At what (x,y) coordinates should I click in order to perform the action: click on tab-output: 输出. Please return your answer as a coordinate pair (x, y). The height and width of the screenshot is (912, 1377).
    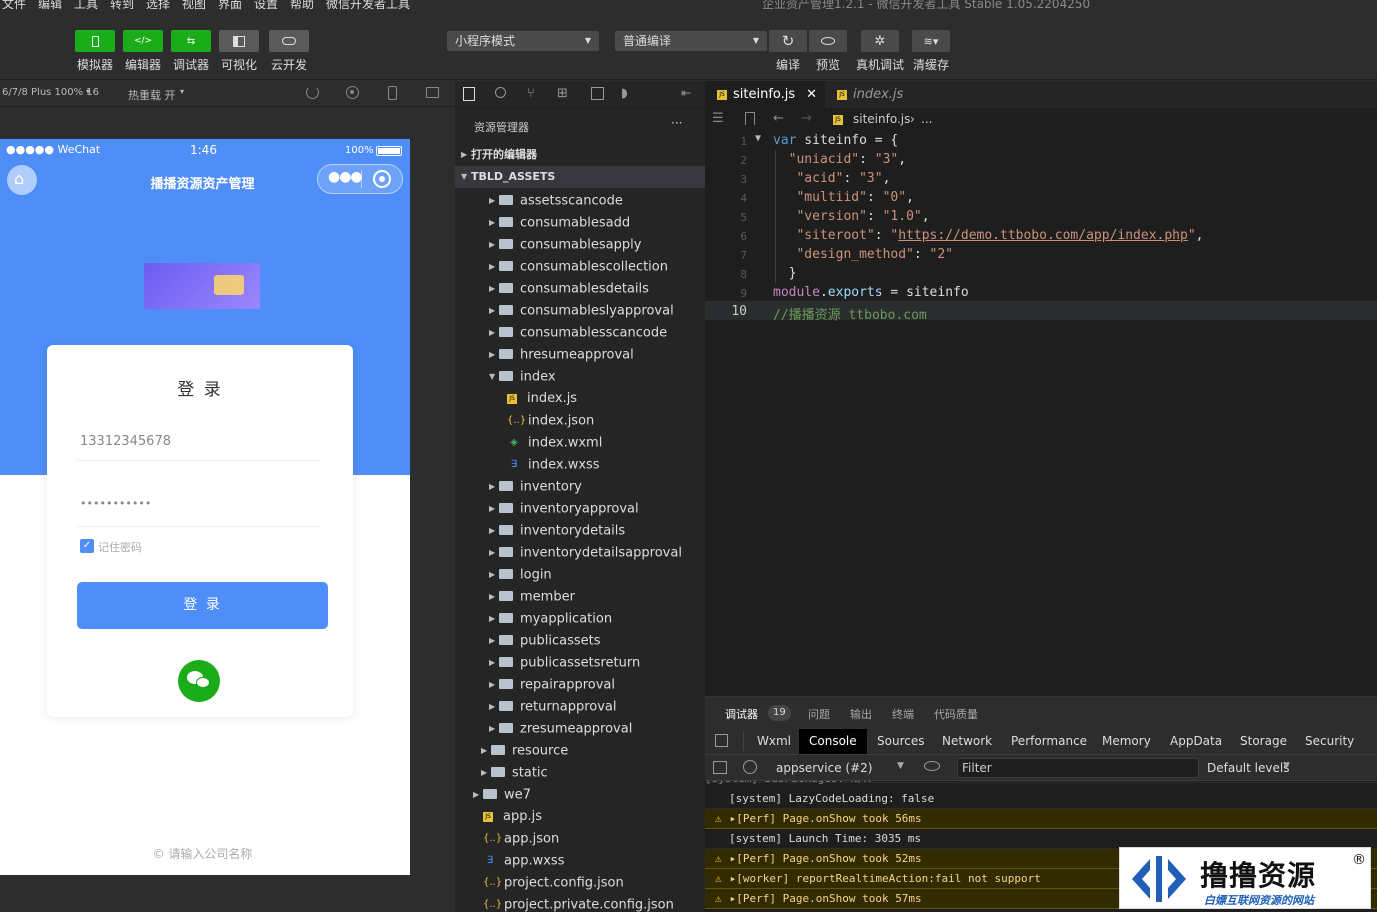
    Looking at the image, I should click on (861, 714).